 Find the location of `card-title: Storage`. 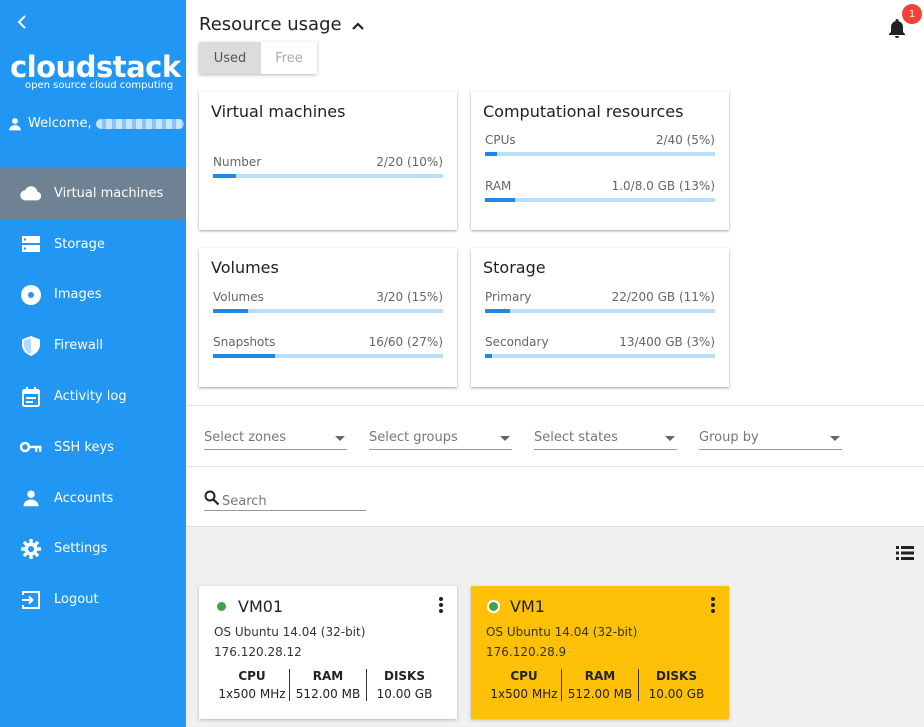

card-title: Storage is located at coordinates (514, 267).